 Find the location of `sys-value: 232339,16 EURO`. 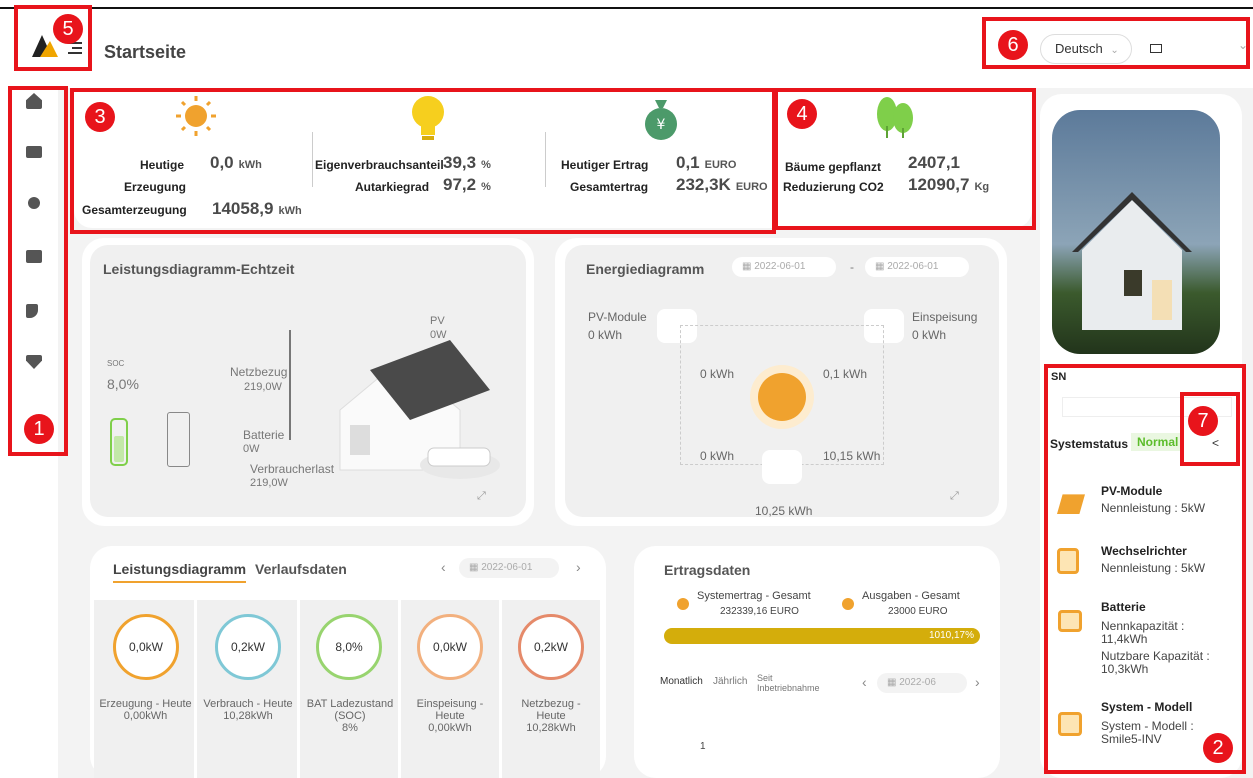

sys-value: 232339,16 EURO is located at coordinates (759, 611).